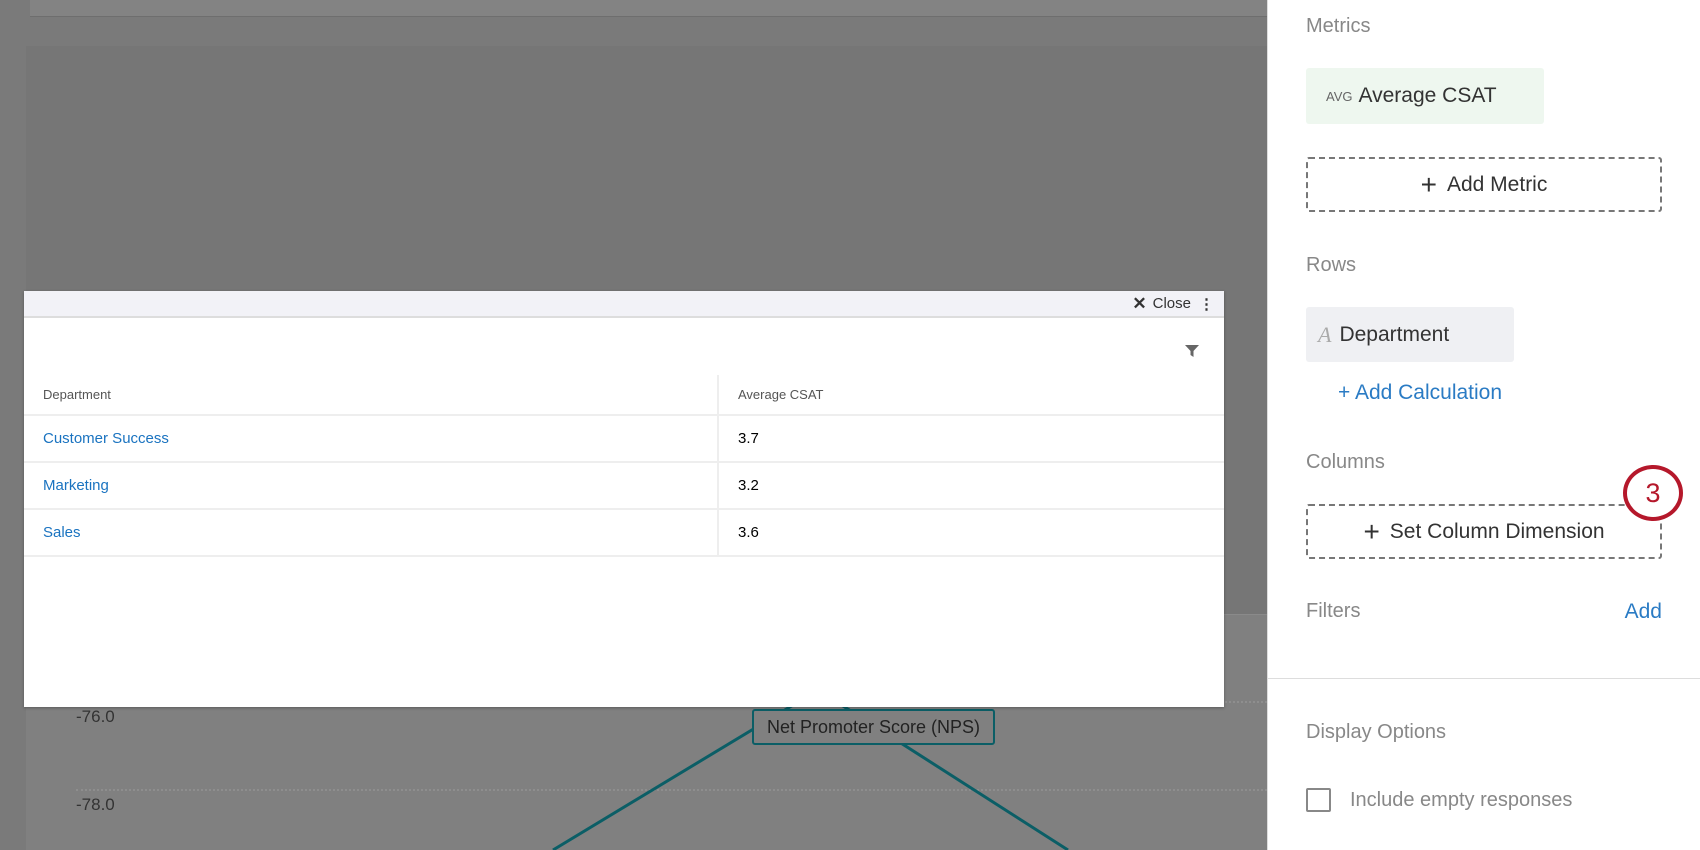 The height and width of the screenshot is (850, 1700). I want to click on include-empty-checkbox, so click(1318, 800).